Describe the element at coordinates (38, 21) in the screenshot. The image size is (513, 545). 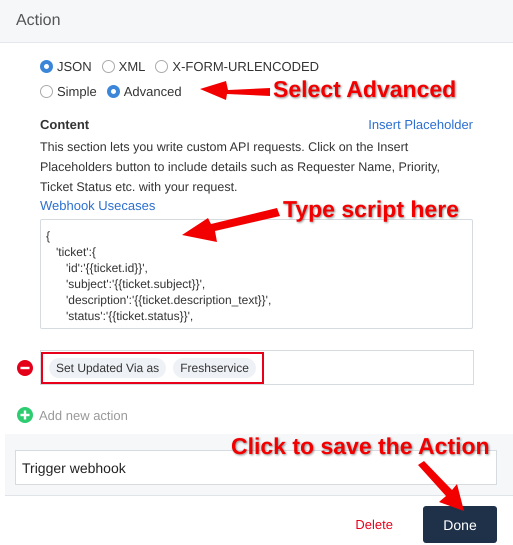
I see `panel-title: Action` at that location.